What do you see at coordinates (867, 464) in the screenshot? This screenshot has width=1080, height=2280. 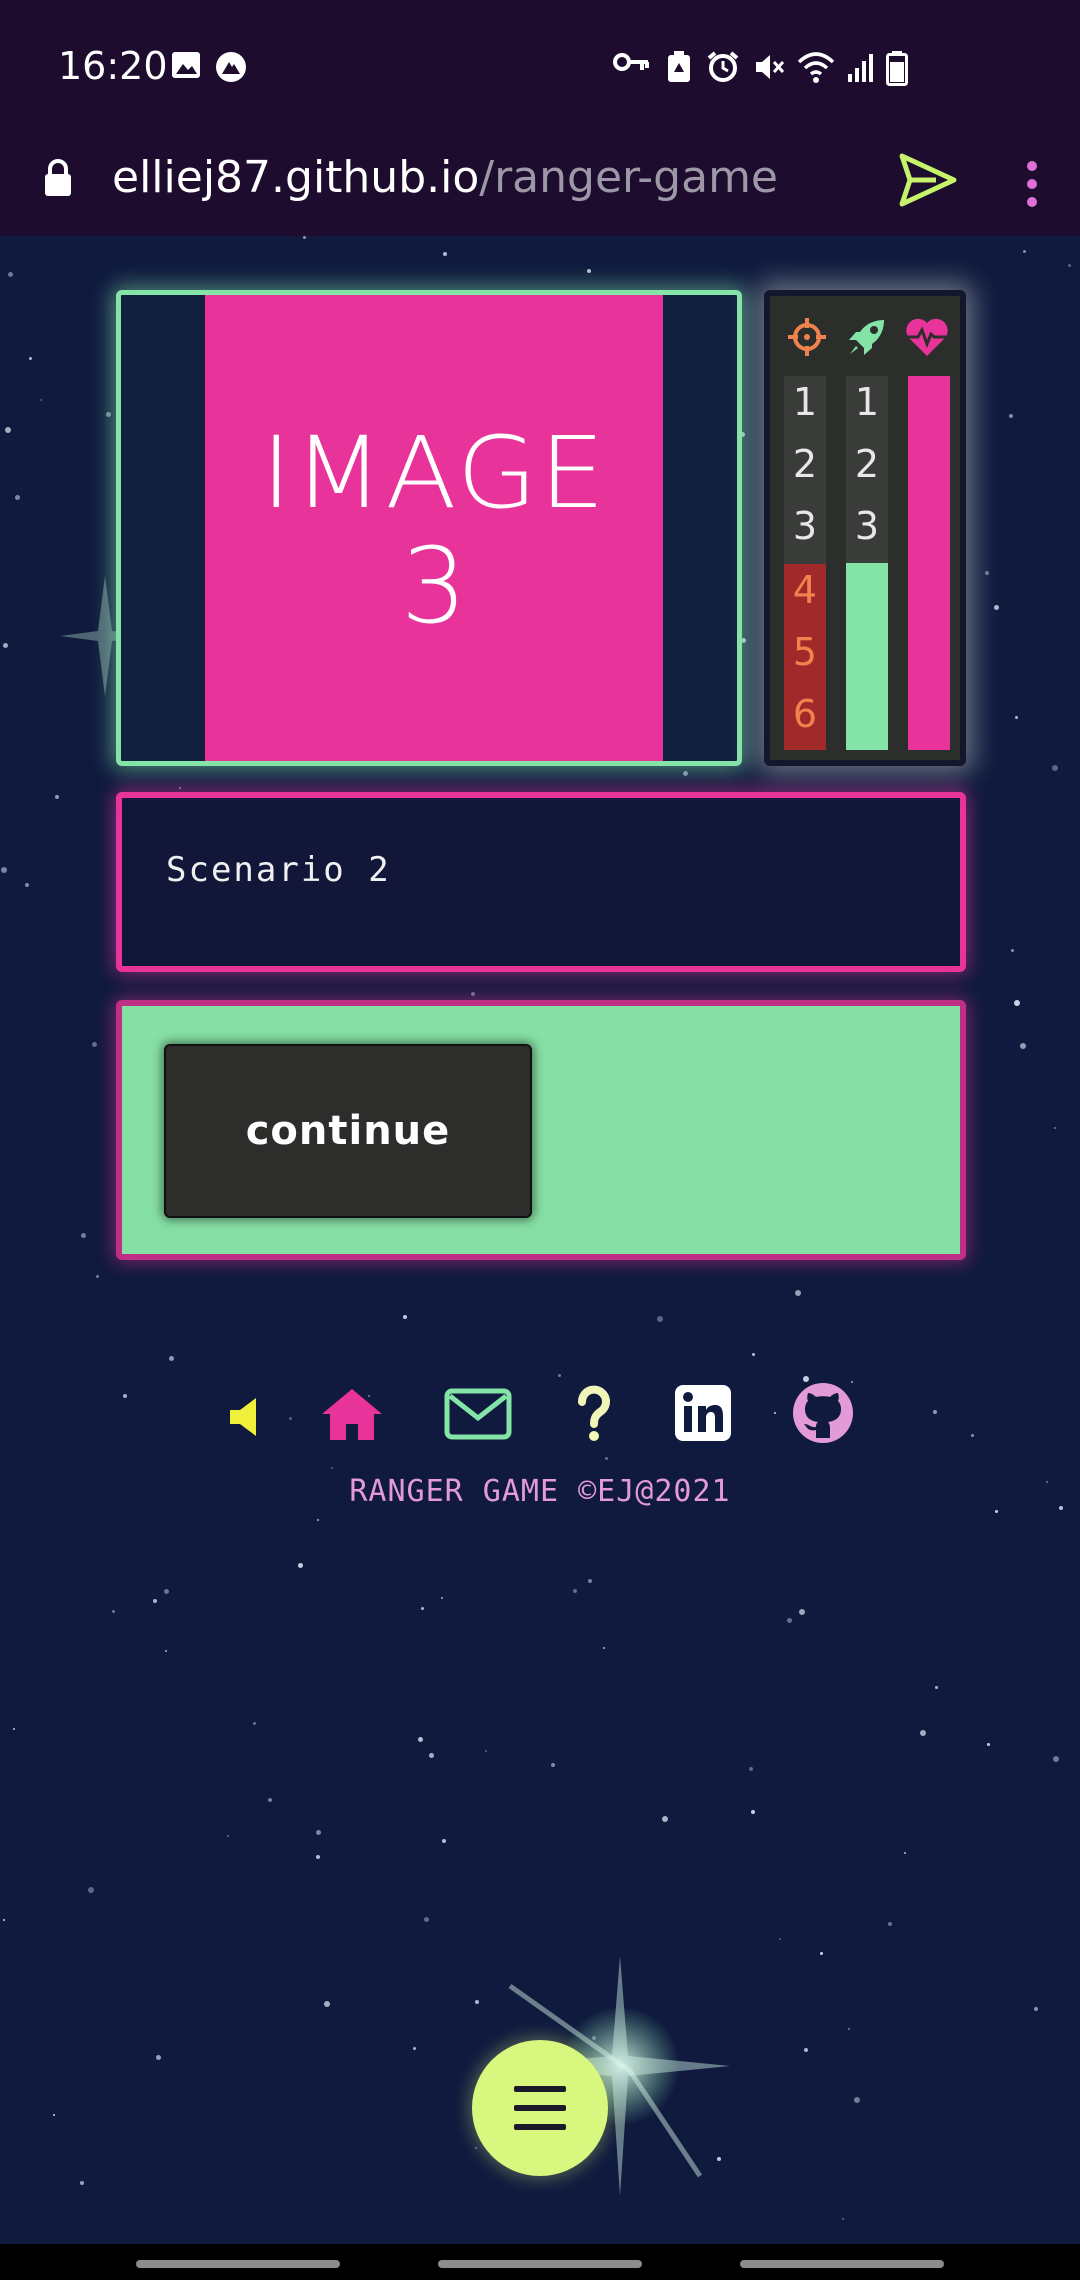 I see `ship-number: 2` at bounding box center [867, 464].